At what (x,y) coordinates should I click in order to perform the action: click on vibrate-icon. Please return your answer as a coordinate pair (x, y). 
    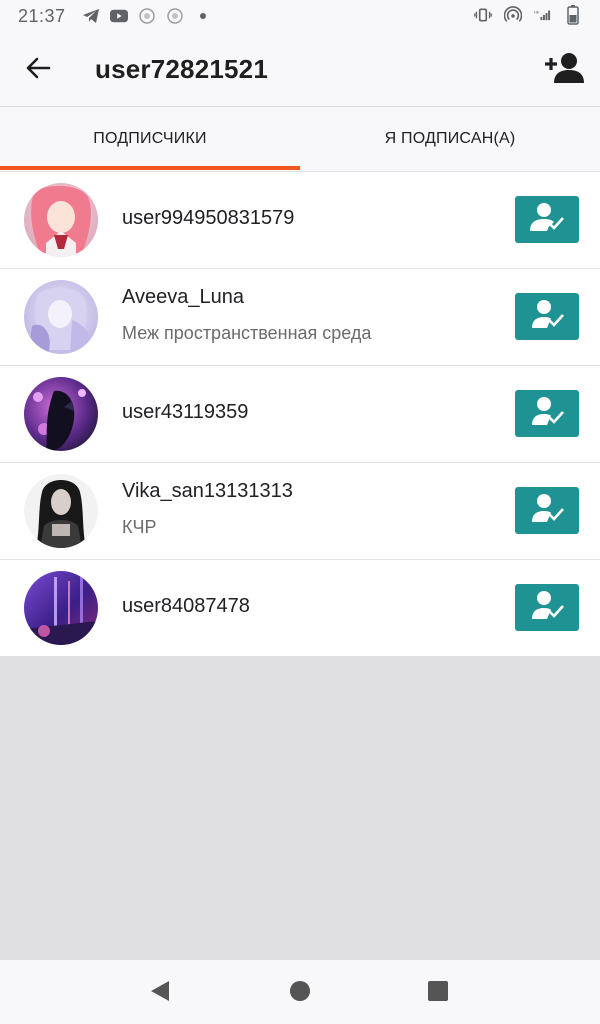
    Looking at the image, I should click on (483, 15).